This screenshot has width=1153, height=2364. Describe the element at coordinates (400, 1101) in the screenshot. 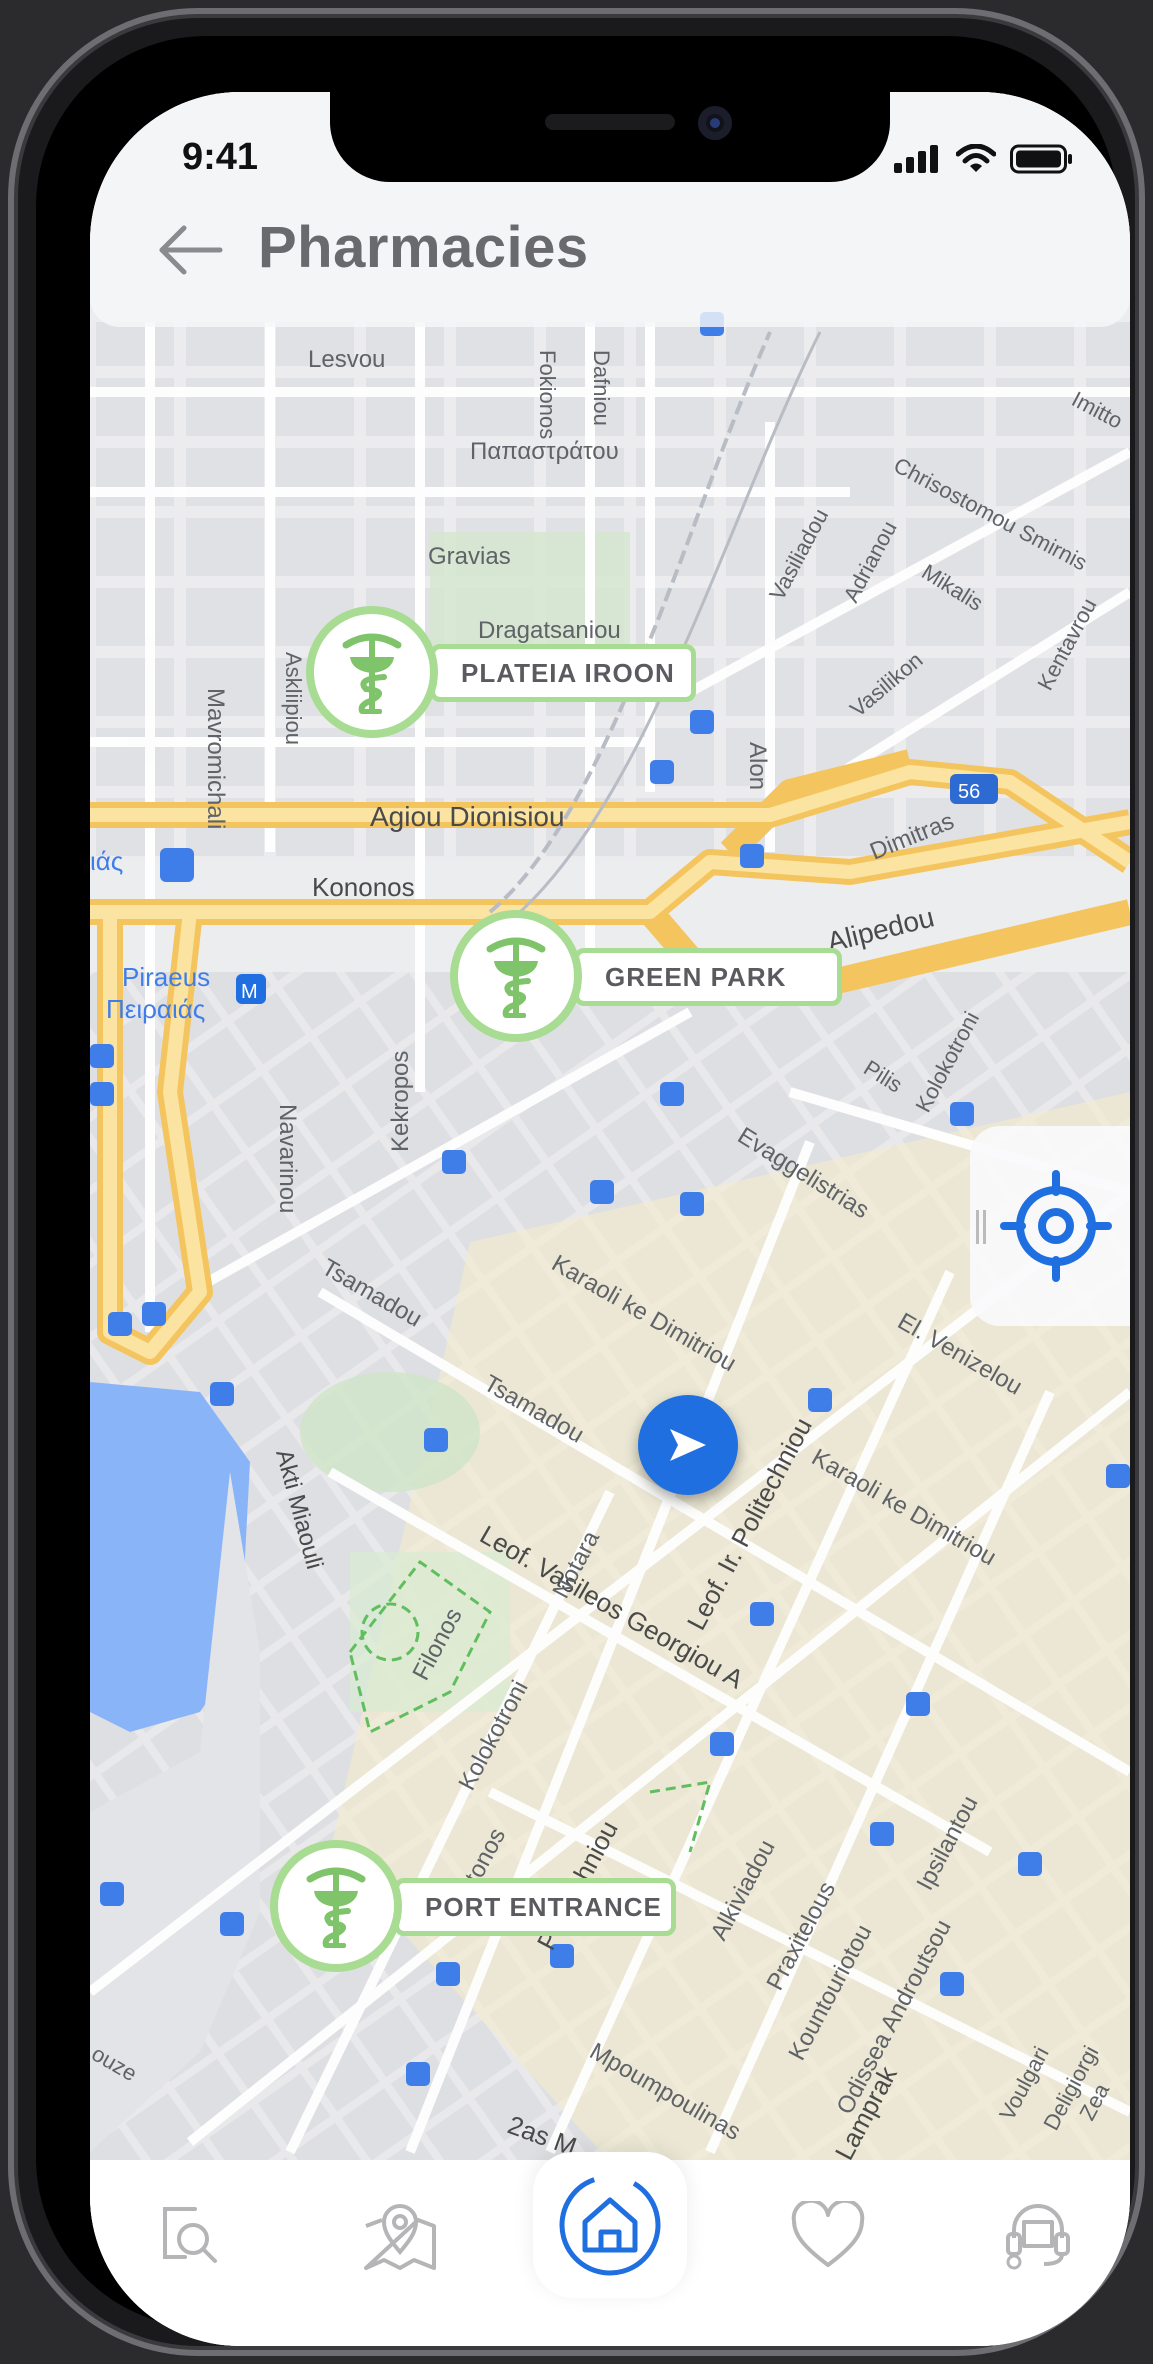

I see `street-label: Kekropos` at that location.